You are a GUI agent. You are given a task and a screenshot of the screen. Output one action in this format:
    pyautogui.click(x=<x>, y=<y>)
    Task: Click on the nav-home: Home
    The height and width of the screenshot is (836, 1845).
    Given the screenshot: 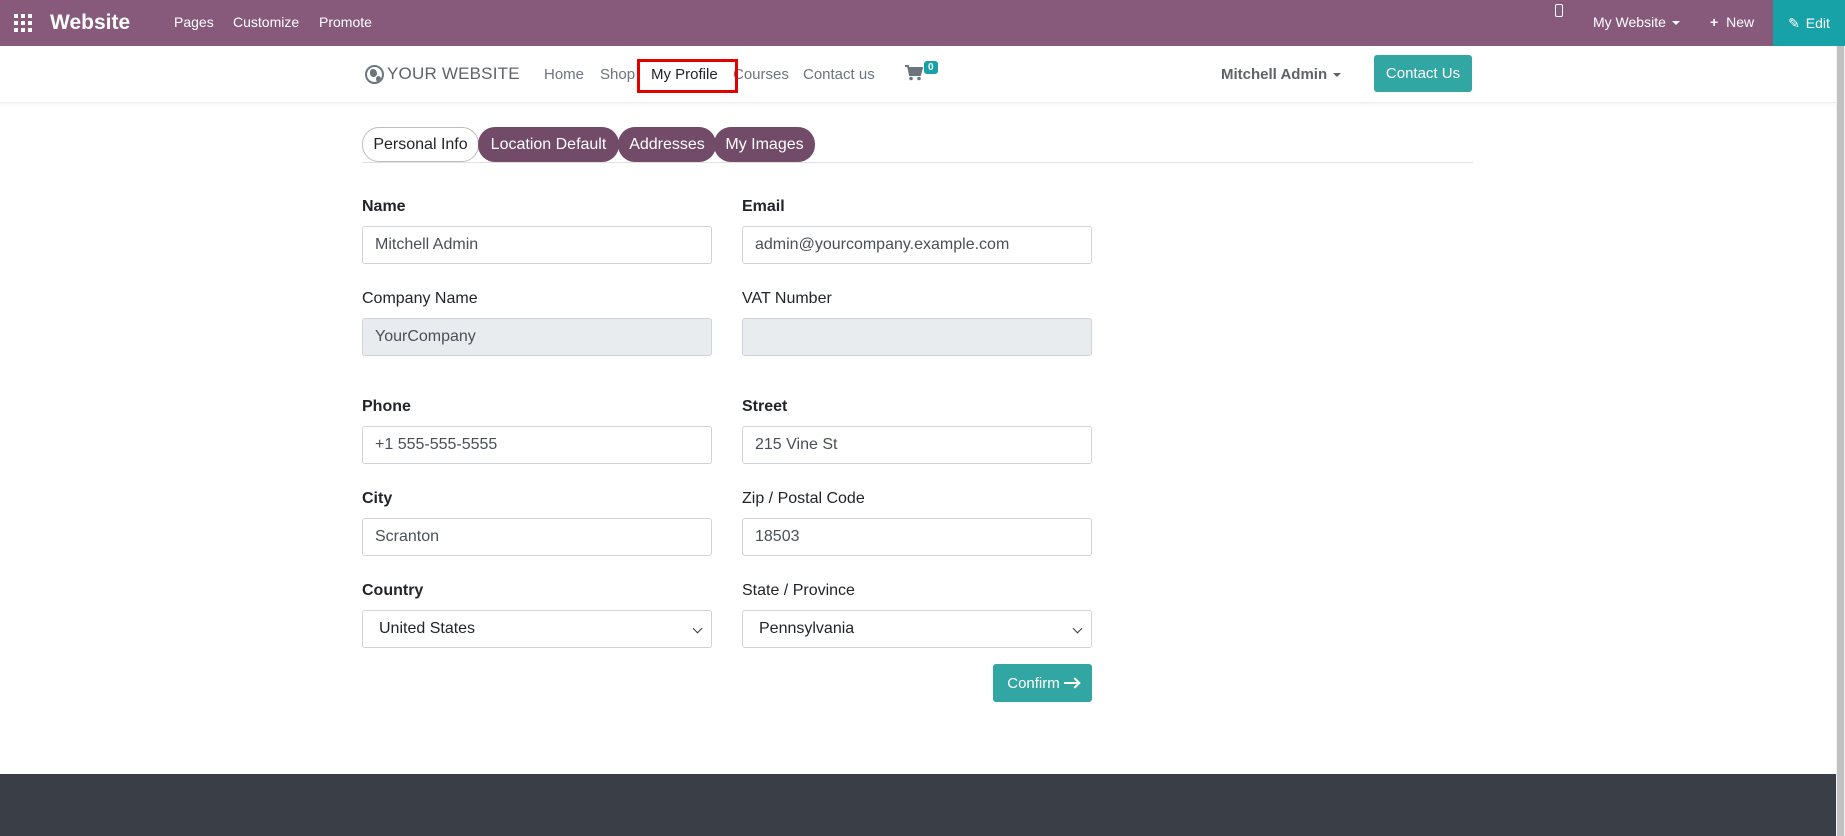 What is the action you would take?
    pyautogui.click(x=564, y=74)
    